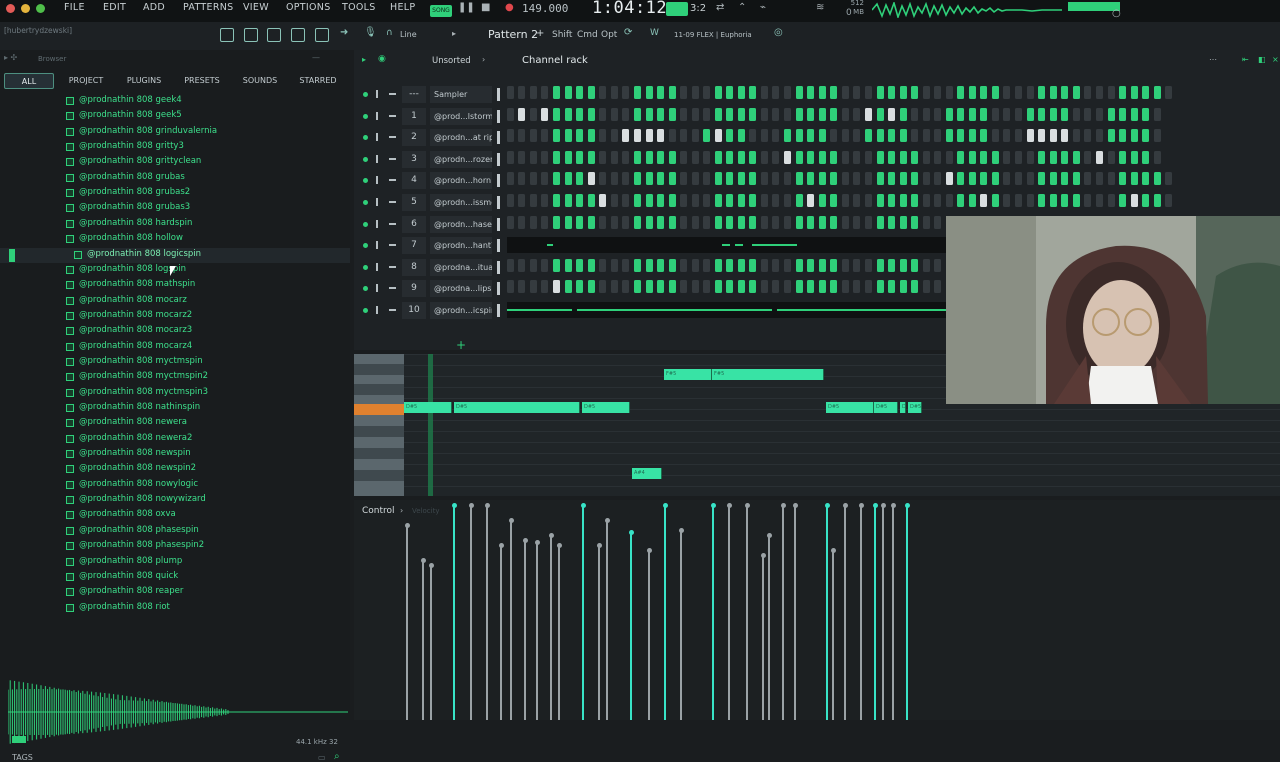  I want to click on search-icon: ⌕, so click(337, 756).